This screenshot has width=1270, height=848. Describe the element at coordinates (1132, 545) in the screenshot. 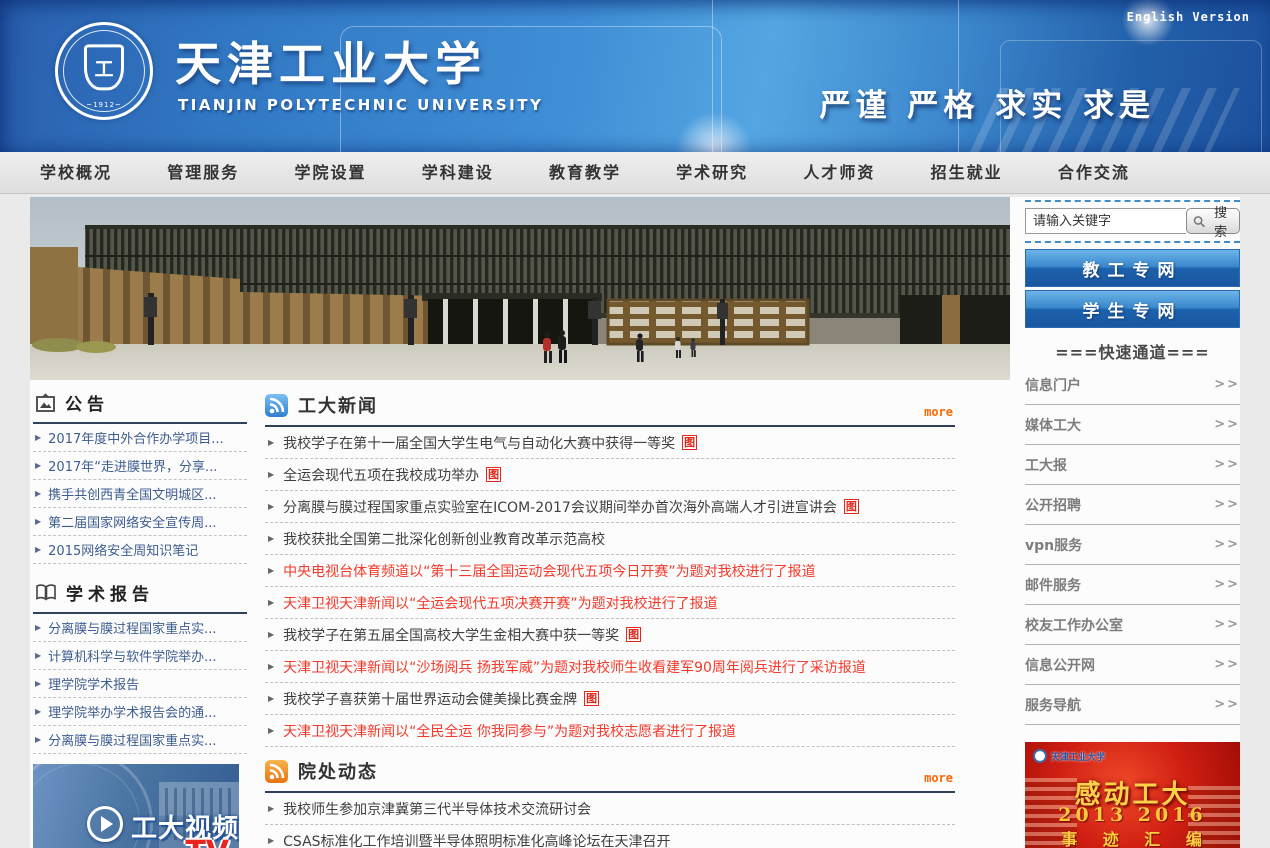

I see `quick-link: vpn服务 >>` at that location.